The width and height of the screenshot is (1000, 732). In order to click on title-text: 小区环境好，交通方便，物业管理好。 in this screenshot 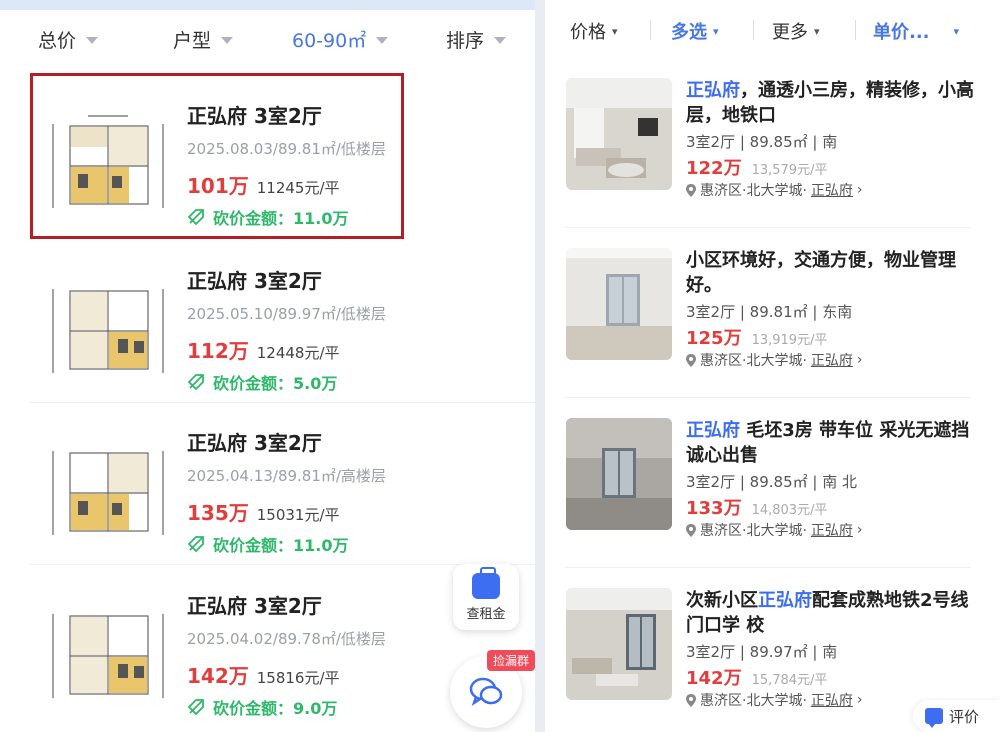, I will do `click(821, 273)`.